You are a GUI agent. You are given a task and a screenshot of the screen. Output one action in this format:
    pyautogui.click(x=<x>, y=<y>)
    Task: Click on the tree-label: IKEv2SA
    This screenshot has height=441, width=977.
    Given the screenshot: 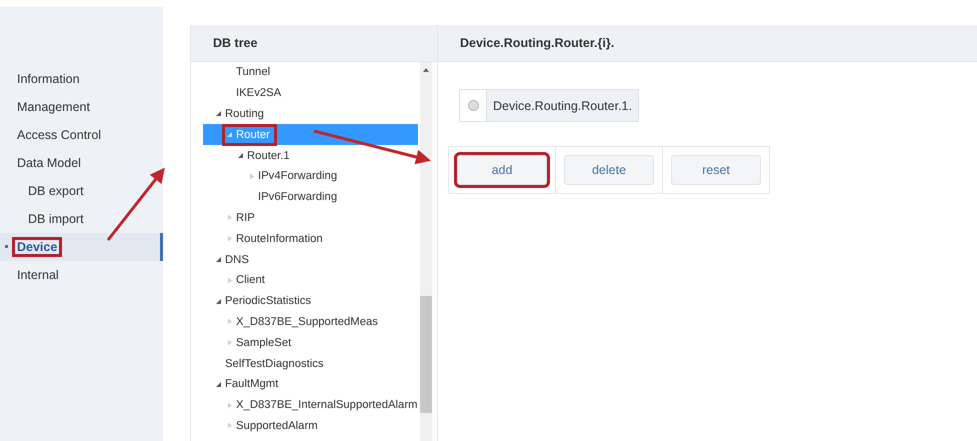 What is the action you would take?
    pyautogui.click(x=259, y=93)
    